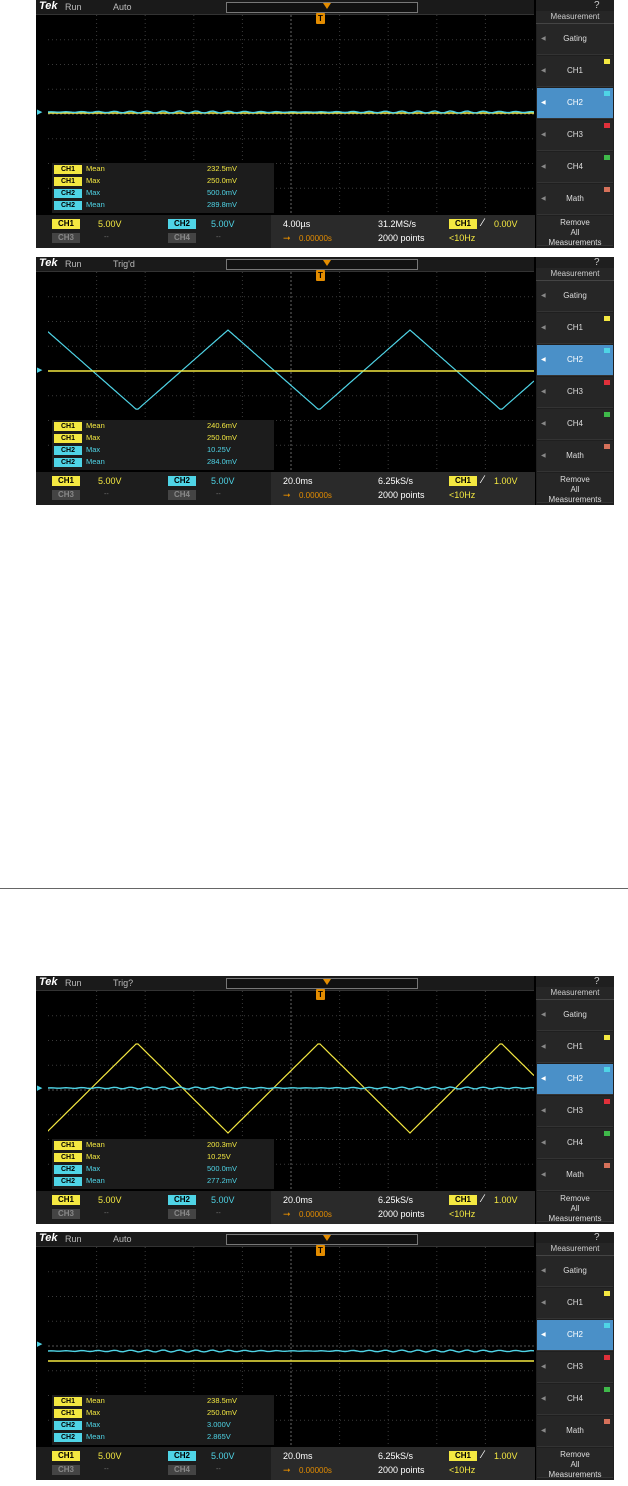 The width and height of the screenshot is (628, 1486). What do you see at coordinates (163, 450) in the screenshot?
I see `measurement-row: CH2 Max 10.25V` at bounding box center [163, 450].